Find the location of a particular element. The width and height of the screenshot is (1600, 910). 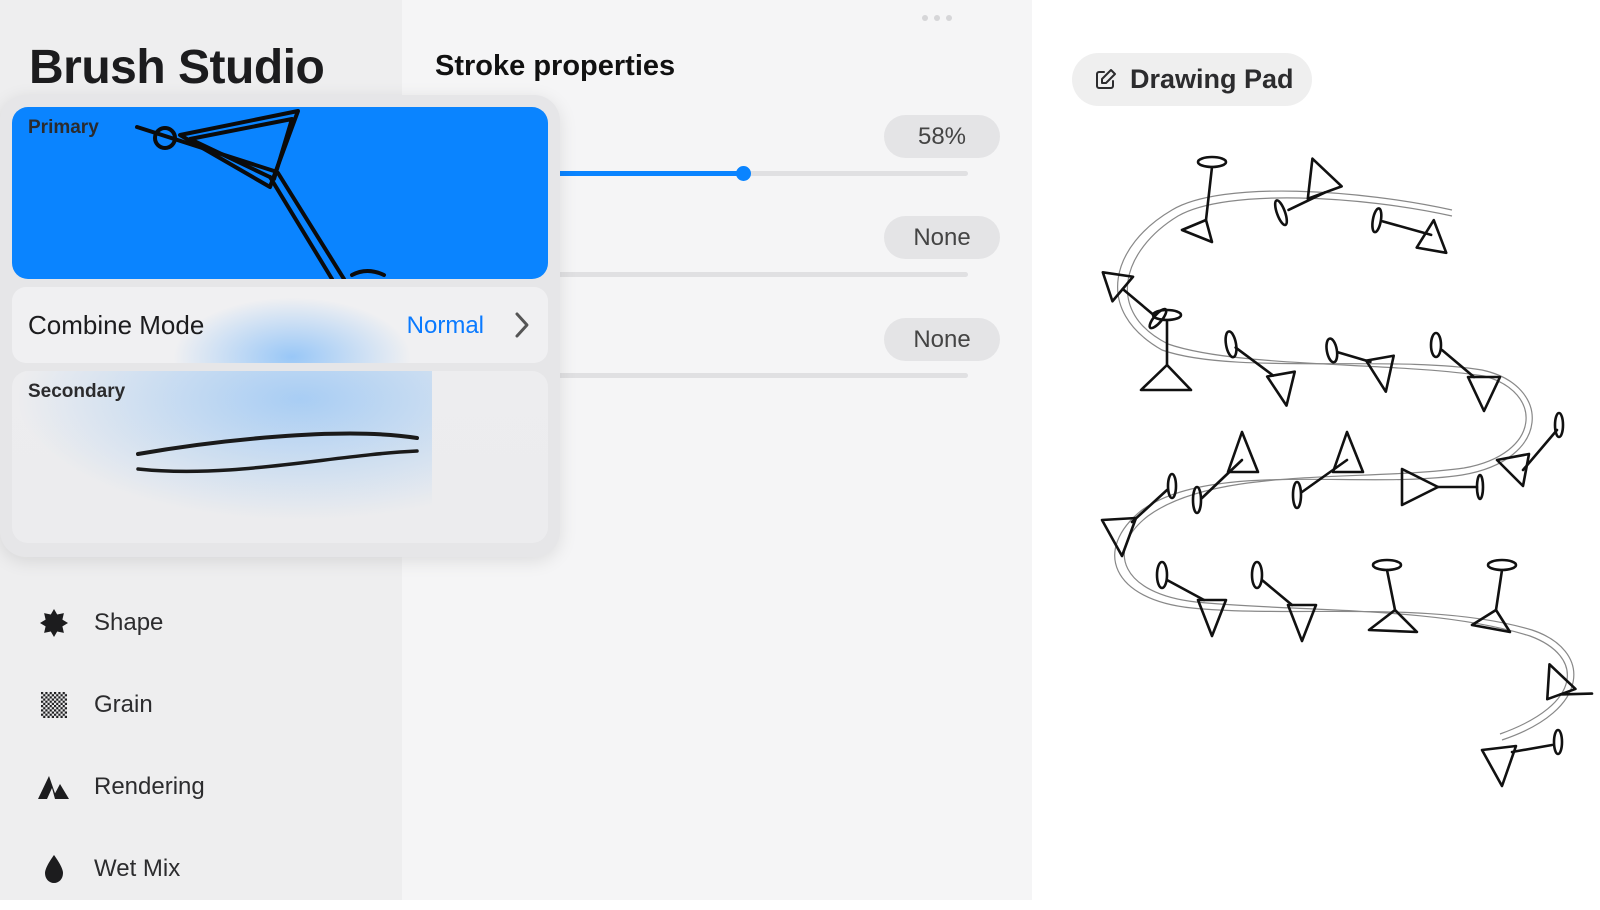

drawing-pad-button: Drawing Pad is located at coordinates (1192, 79).